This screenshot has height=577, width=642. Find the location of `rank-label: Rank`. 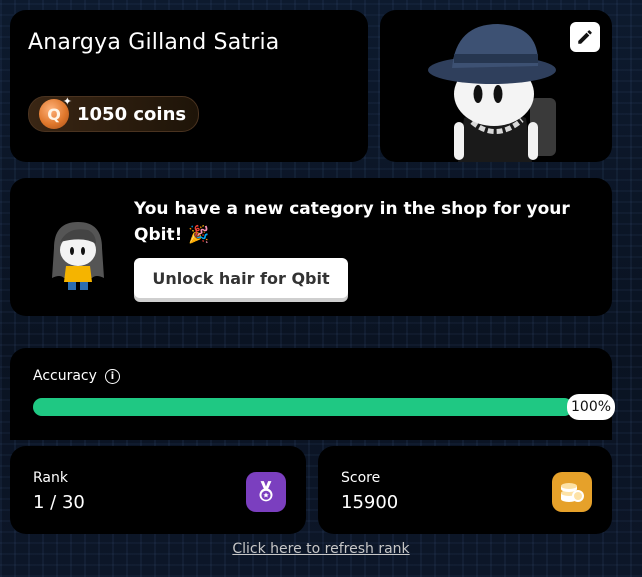

rank-label: Rank is located at coordinates (50, 478).